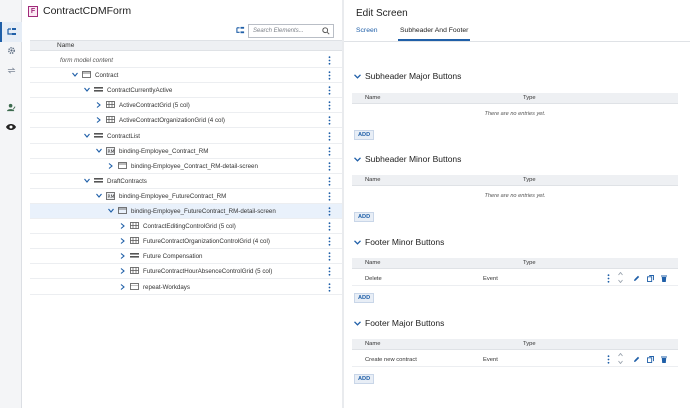 The image size is (690, 408). What do you see at coordinates (399, 323) in the screenshot?
I see `section-header: Footer Major Buttons` at bounding box center [399, 323].